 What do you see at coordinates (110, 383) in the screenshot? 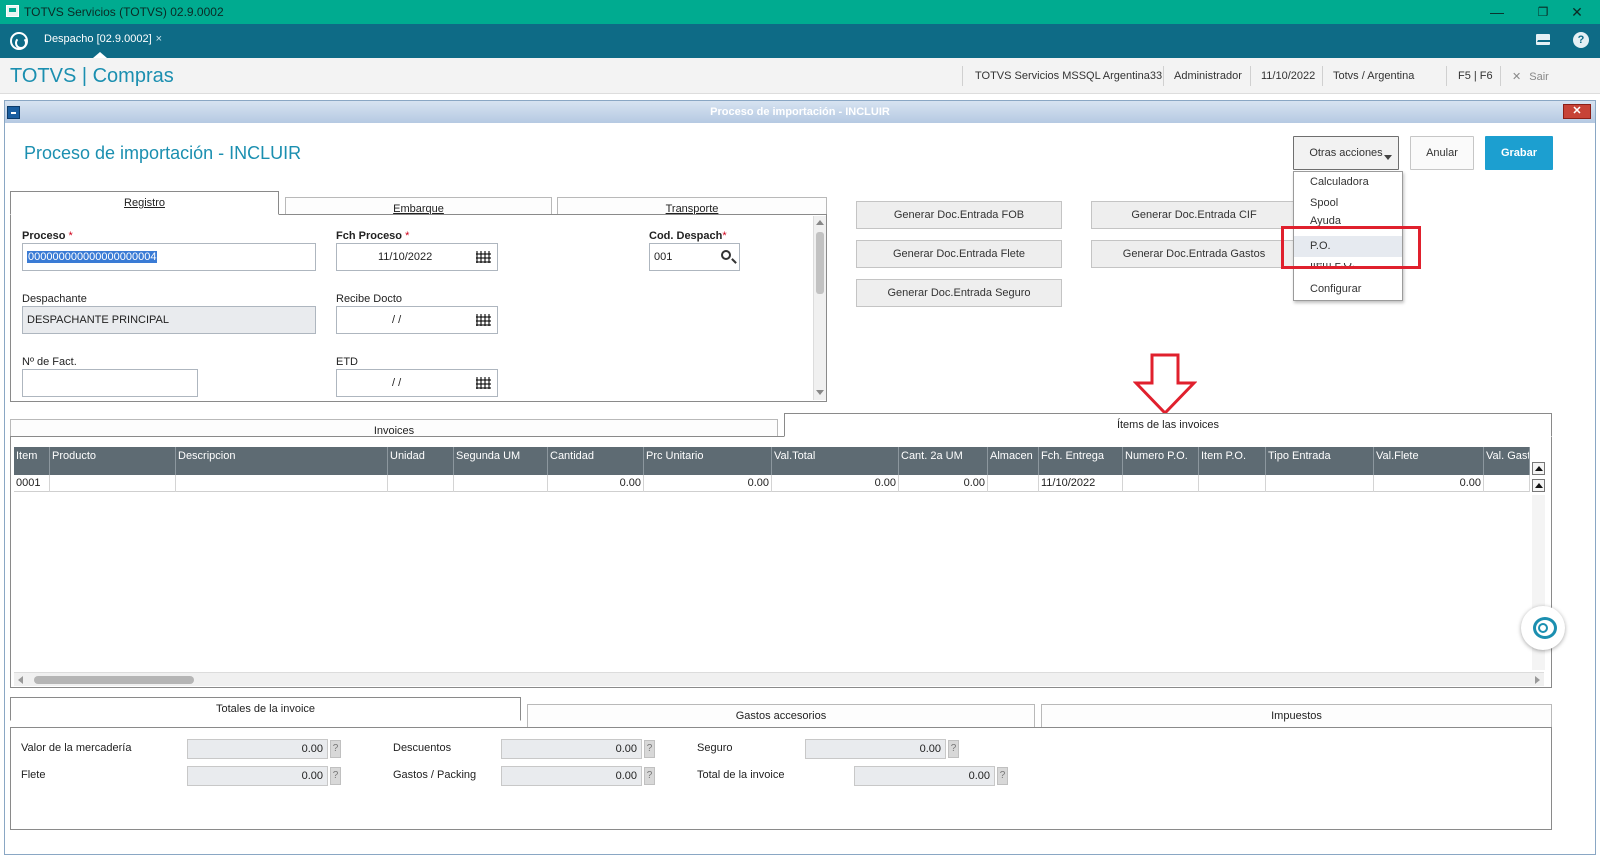
I see `nro-fact-field` at bounding box center [110, 383].